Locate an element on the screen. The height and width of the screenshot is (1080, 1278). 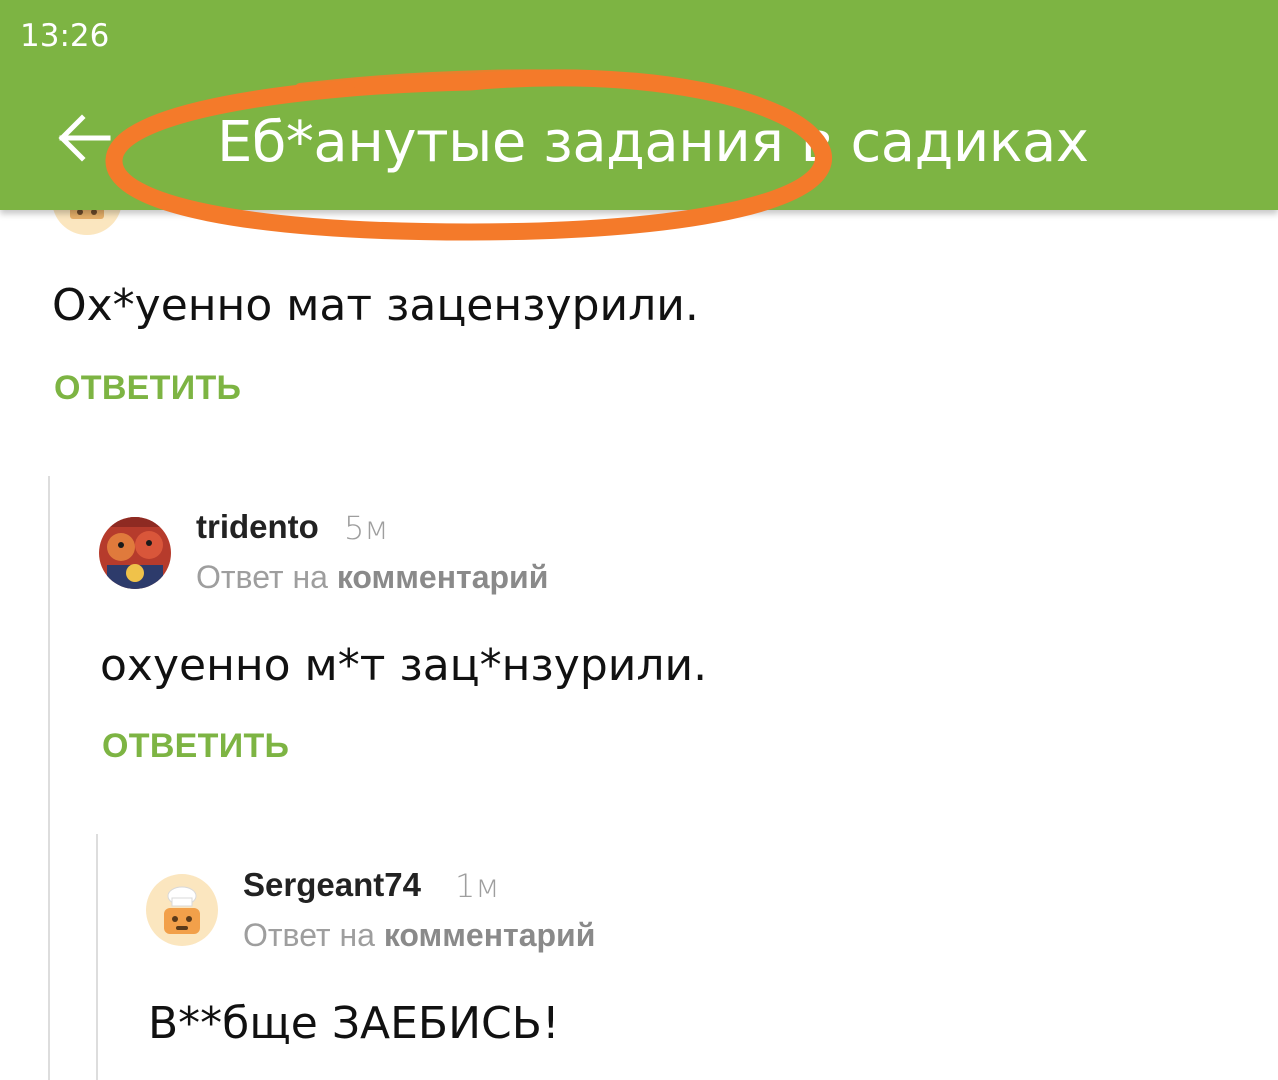
back-button is located at coordinates (85, 139).